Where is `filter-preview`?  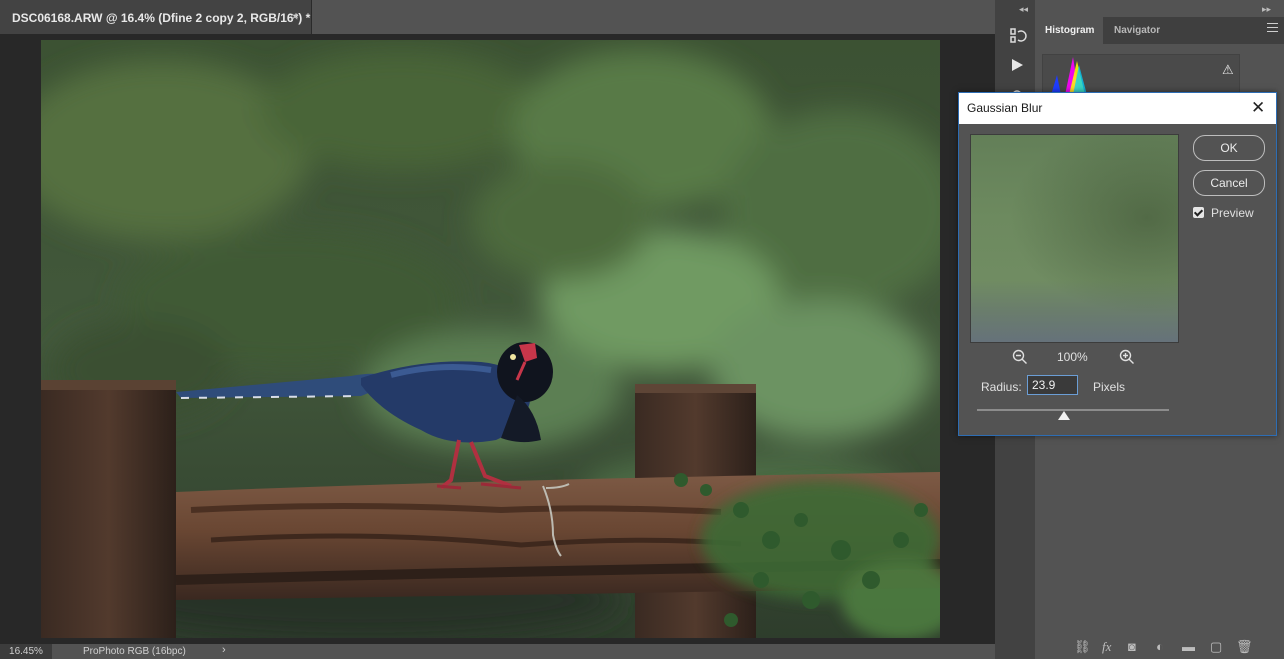 filter-preview is located at coordinates (1074, 238).